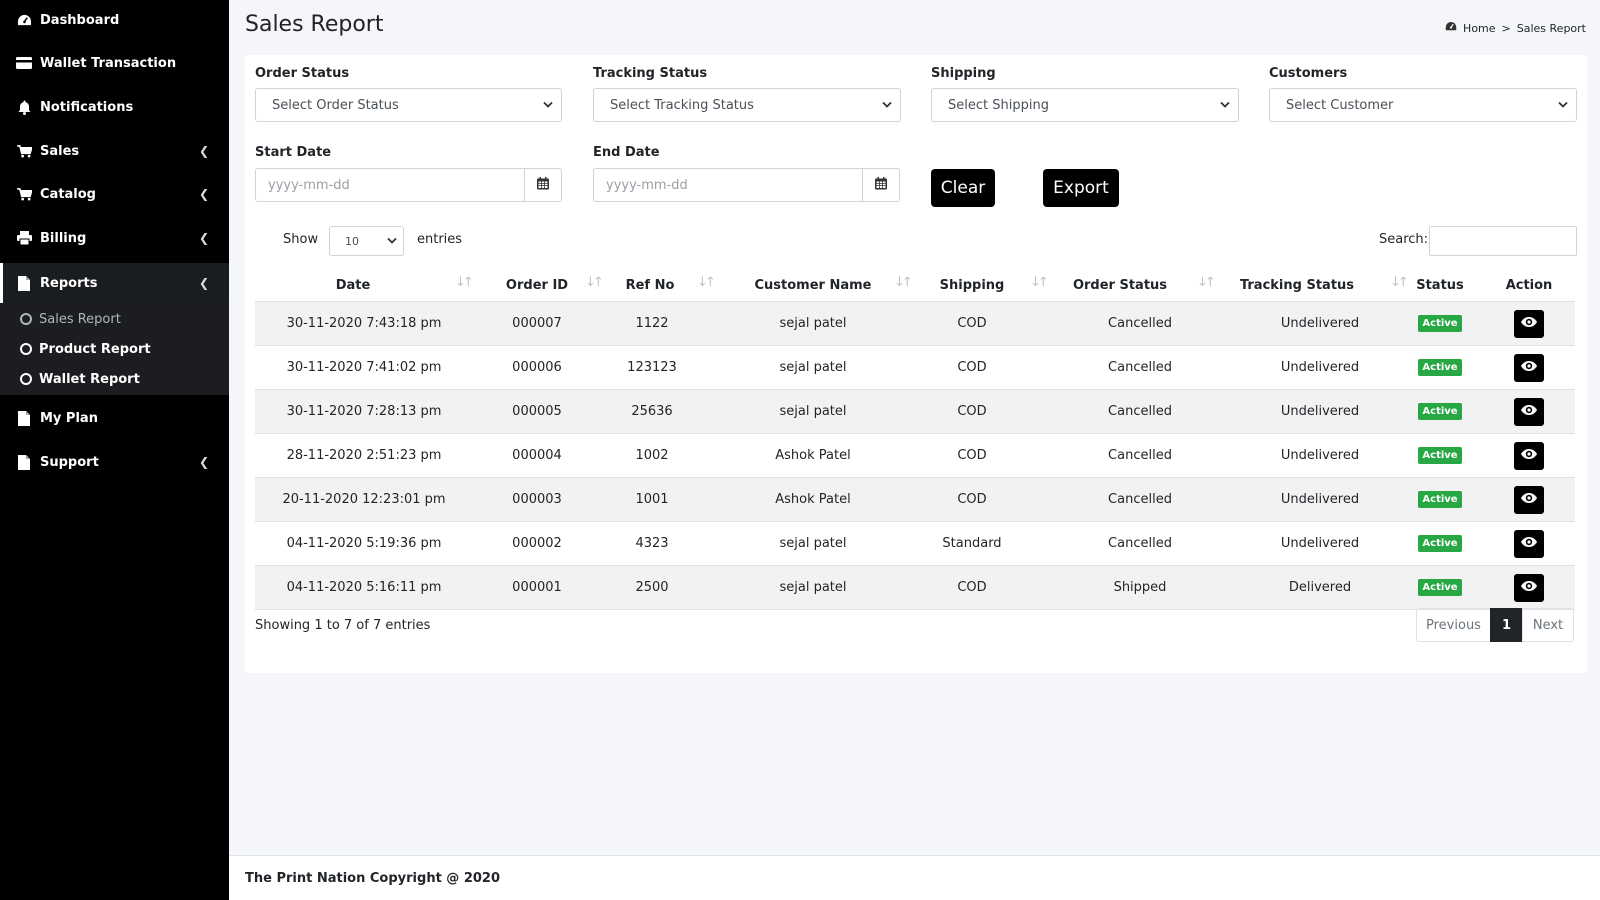  I want to click on shipping-select: Select Shipping, so click(1085, 105).